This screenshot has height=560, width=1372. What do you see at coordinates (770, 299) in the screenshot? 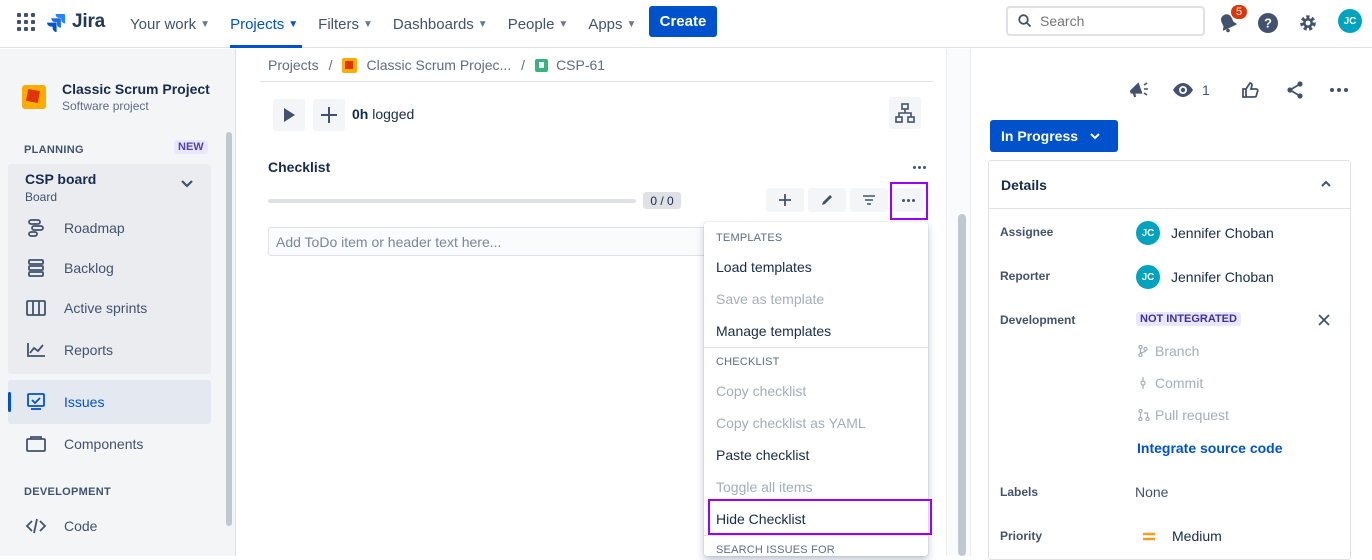
I see `menu-save-as-template: Save as template` at bounding box center [770, 299].